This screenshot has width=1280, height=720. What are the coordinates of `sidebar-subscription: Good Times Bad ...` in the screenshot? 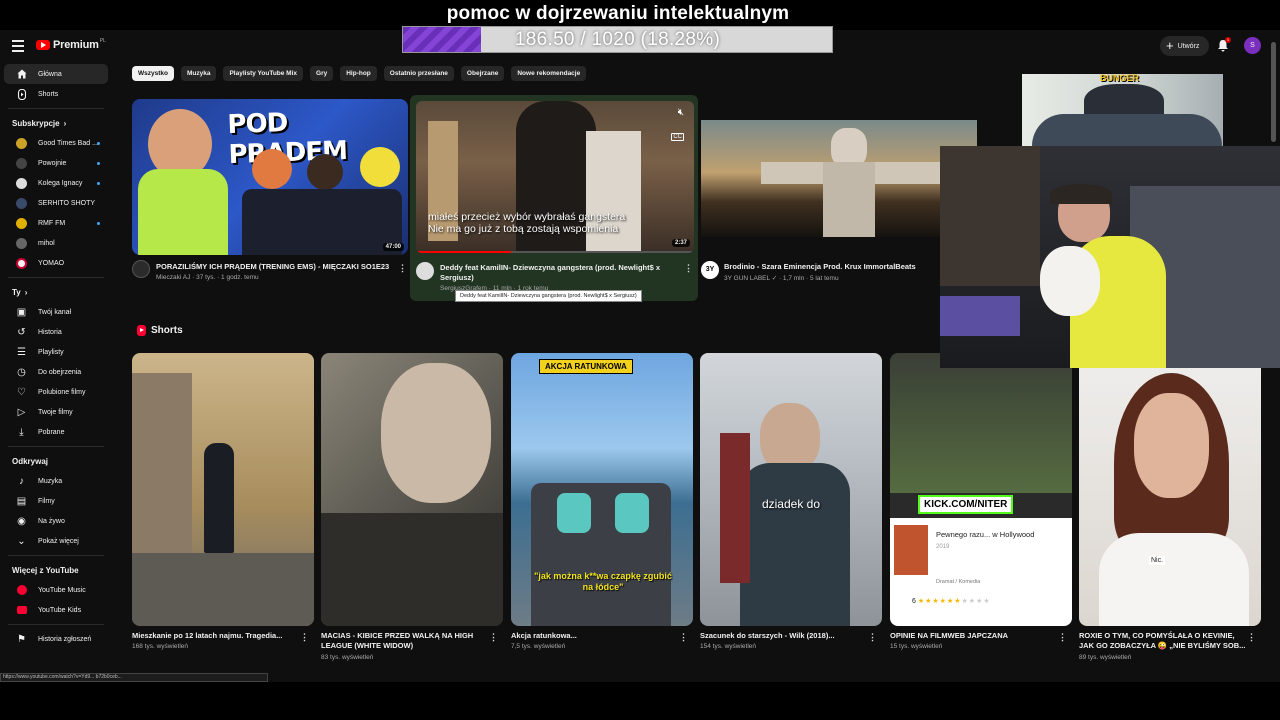 It's located at (56, 143).